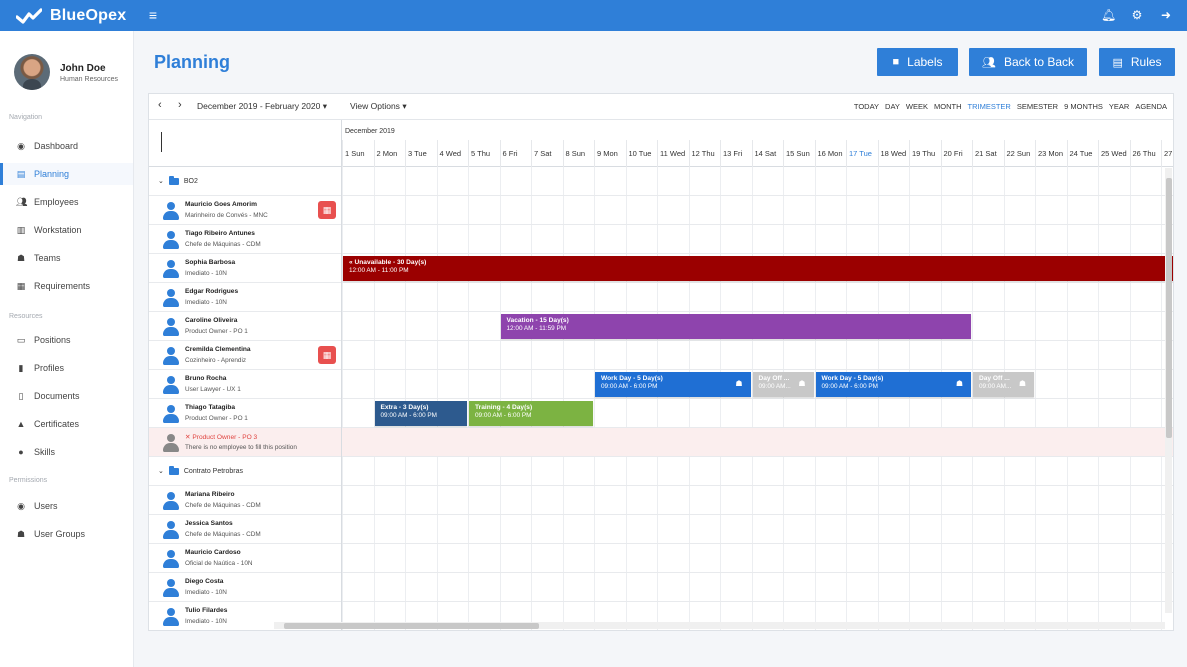 The height and width of the screenshot is (667, 1187). I want to click on menu-toggle-icon: ≡, so click(153, 15).